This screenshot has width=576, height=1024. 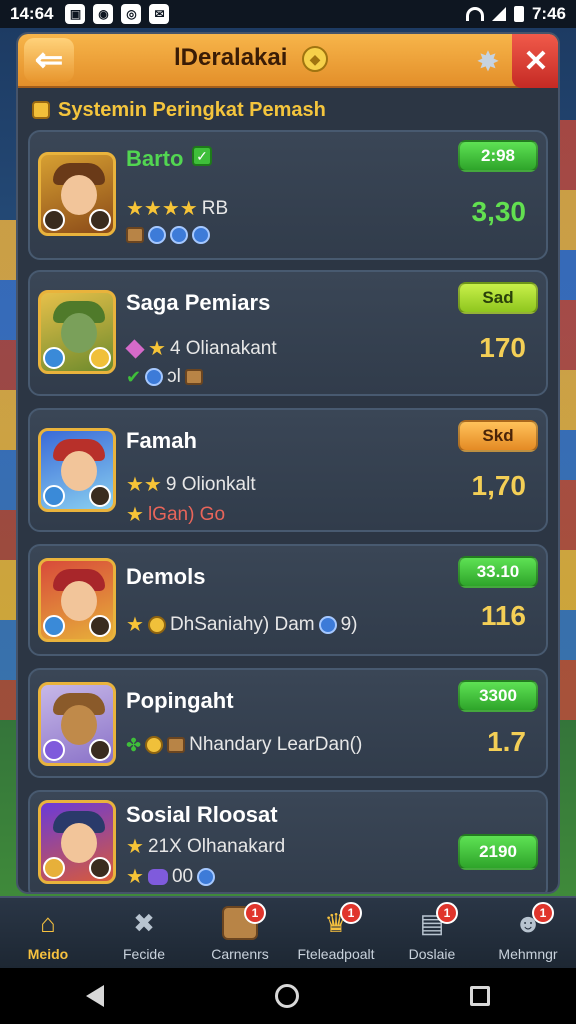 I want to click on ranking-icon, so click(x=41, y=110).